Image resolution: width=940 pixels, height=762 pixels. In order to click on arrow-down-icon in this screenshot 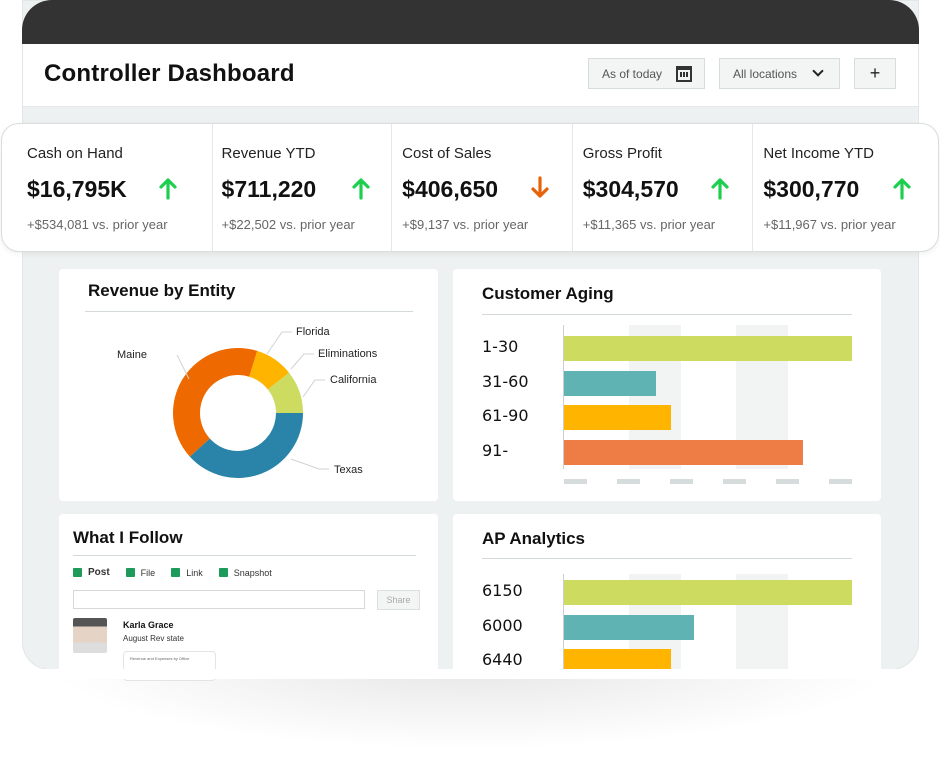, I will do `click(540, 187)`.